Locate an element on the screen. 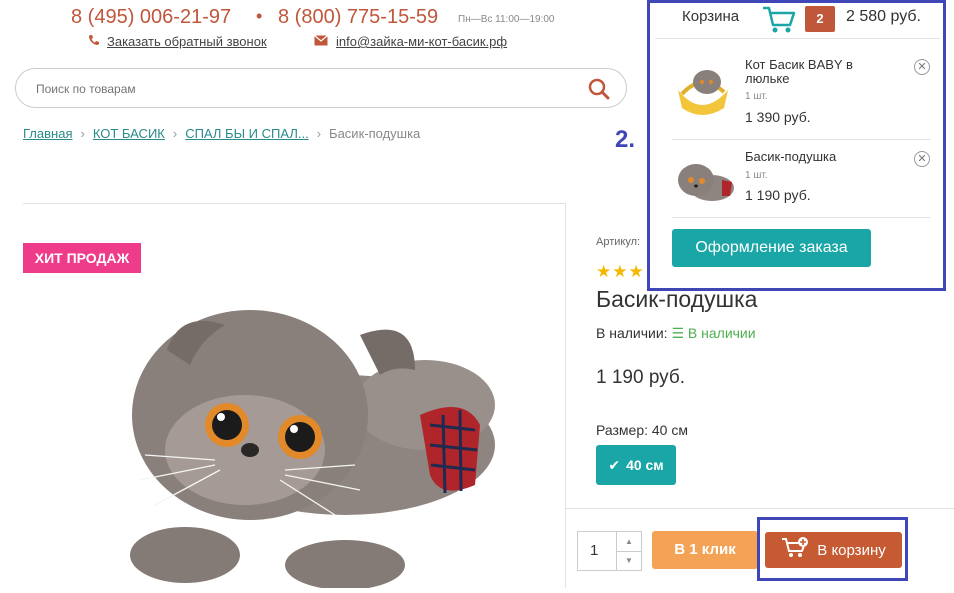 The width and height of the screenshot is (954, 593). product-price: 1 190 руб. is located at coordinates (641, 377).